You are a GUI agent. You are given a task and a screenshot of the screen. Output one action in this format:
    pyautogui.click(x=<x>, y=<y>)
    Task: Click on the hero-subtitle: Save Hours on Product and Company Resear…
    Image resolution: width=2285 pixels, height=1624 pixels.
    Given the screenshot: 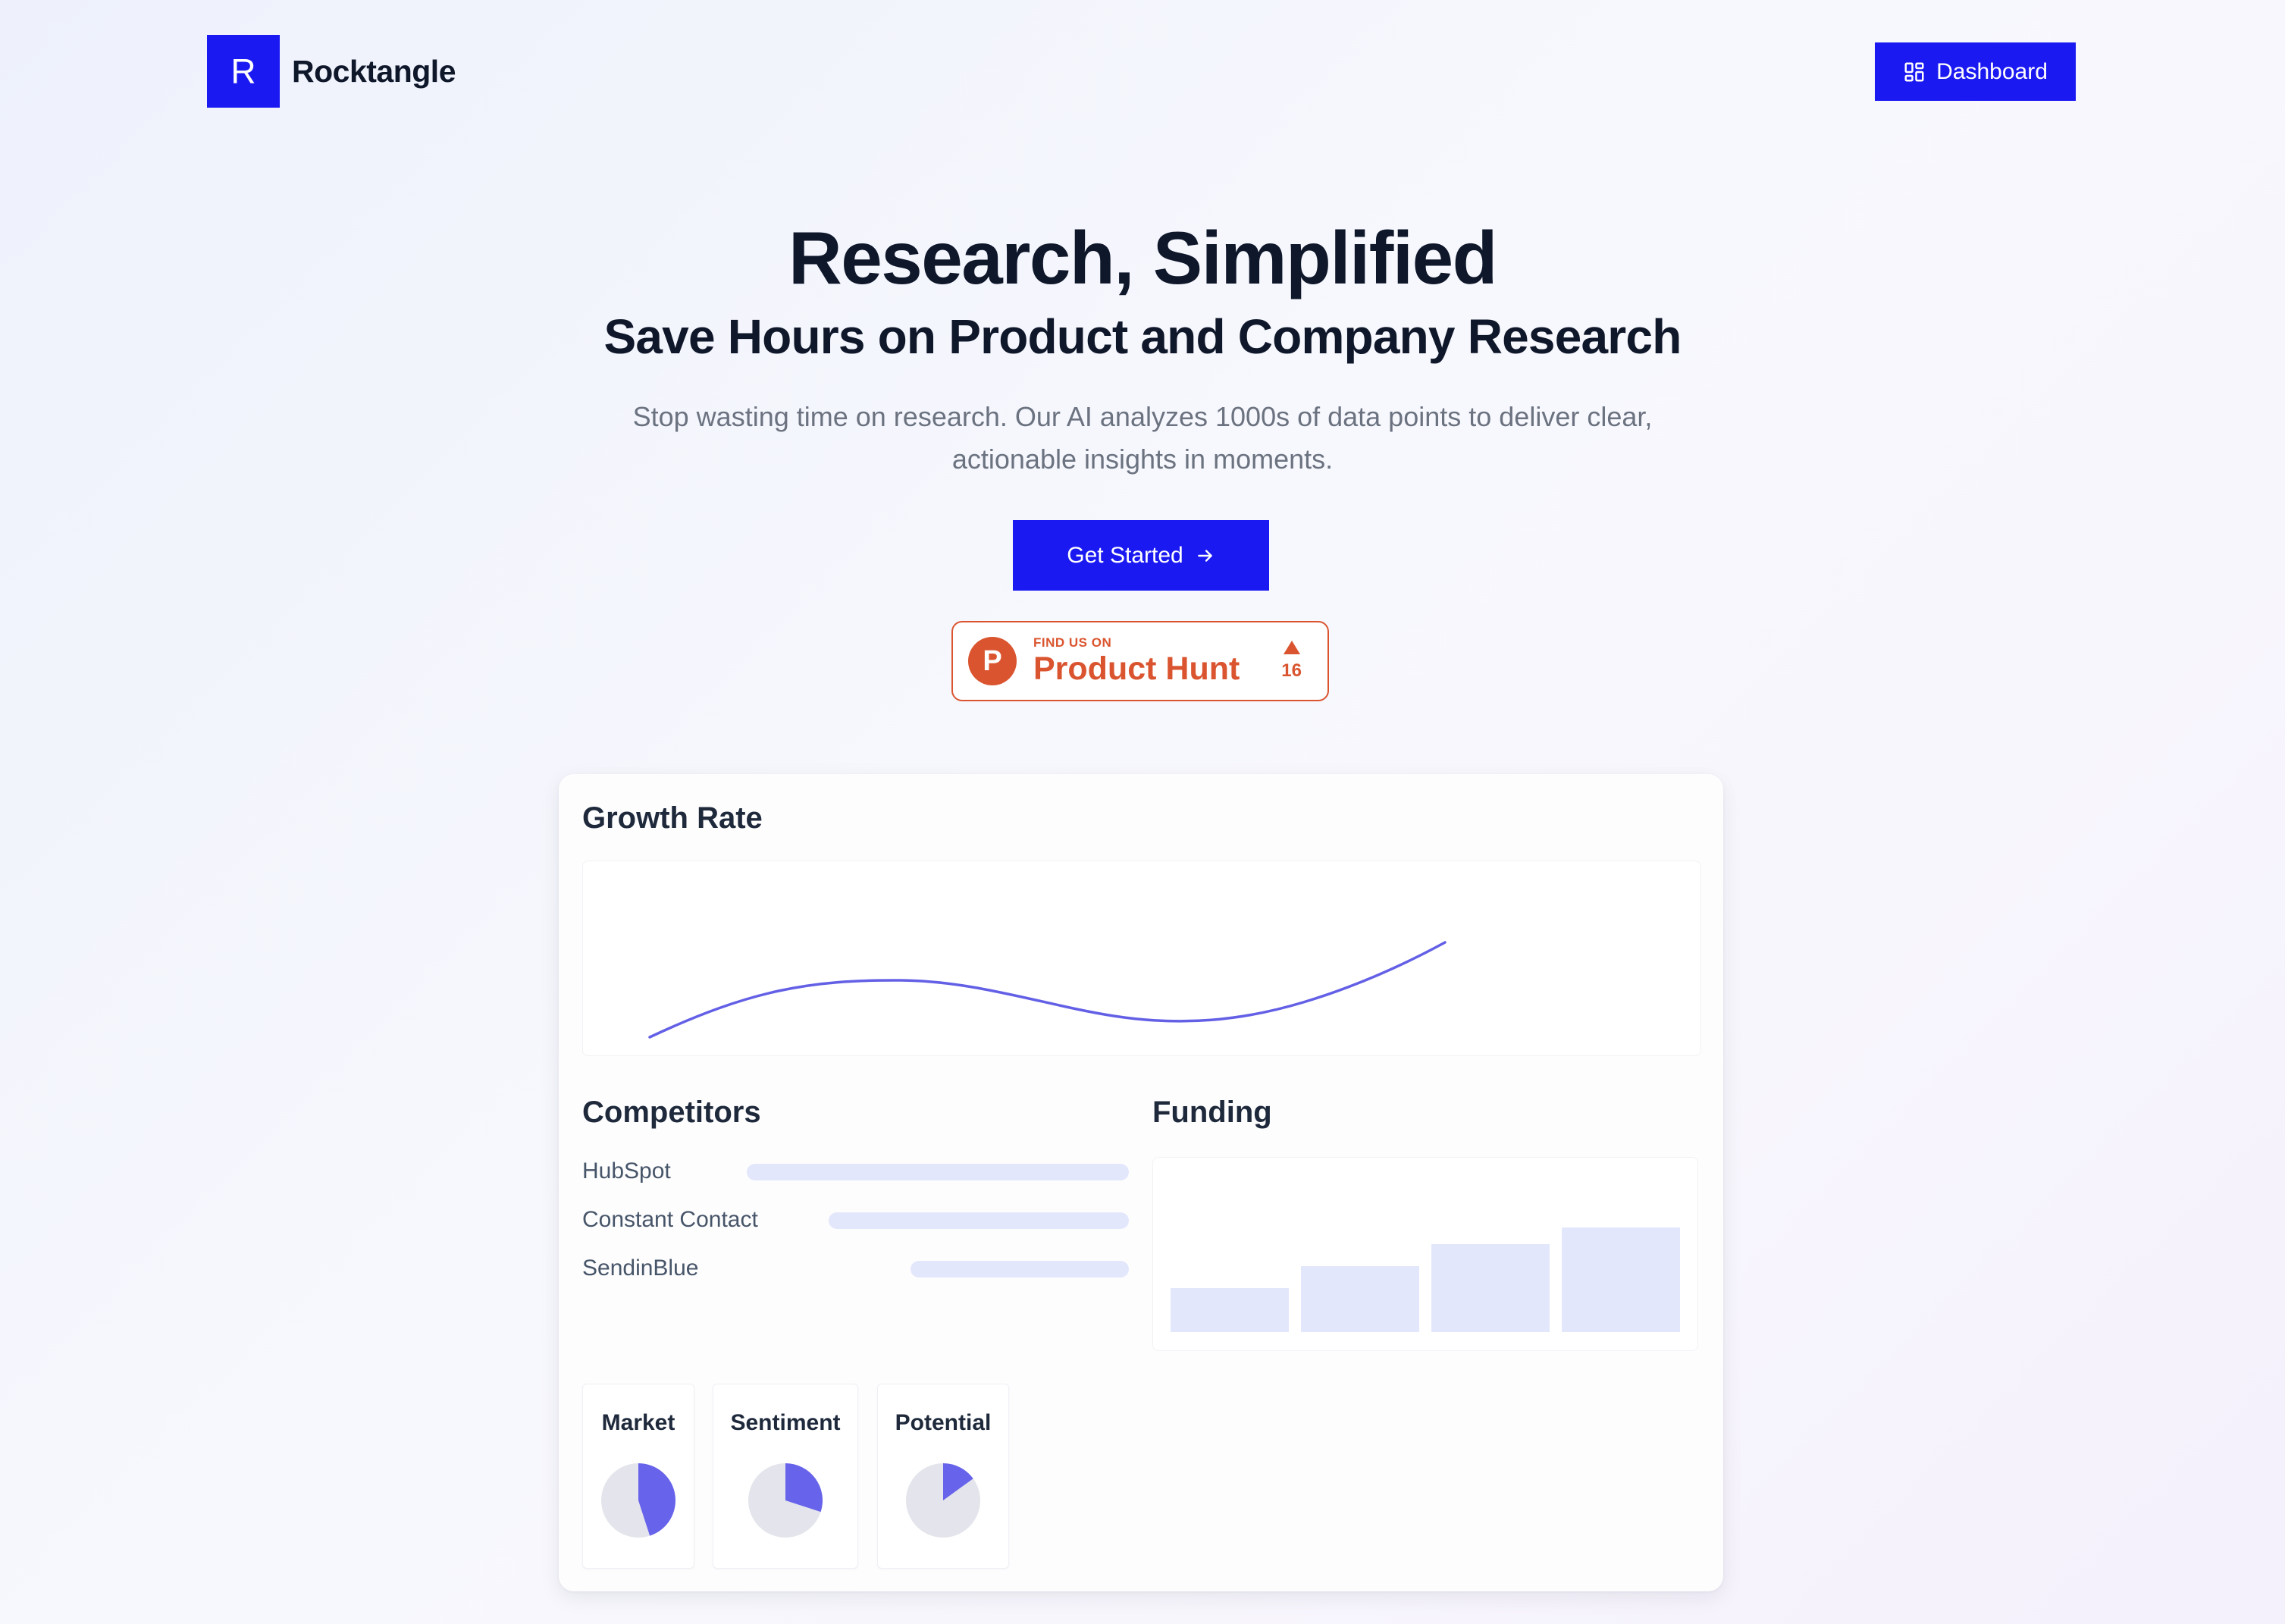 What is the action you would take?
    pyautogui.click(x=1142, y=336)
    